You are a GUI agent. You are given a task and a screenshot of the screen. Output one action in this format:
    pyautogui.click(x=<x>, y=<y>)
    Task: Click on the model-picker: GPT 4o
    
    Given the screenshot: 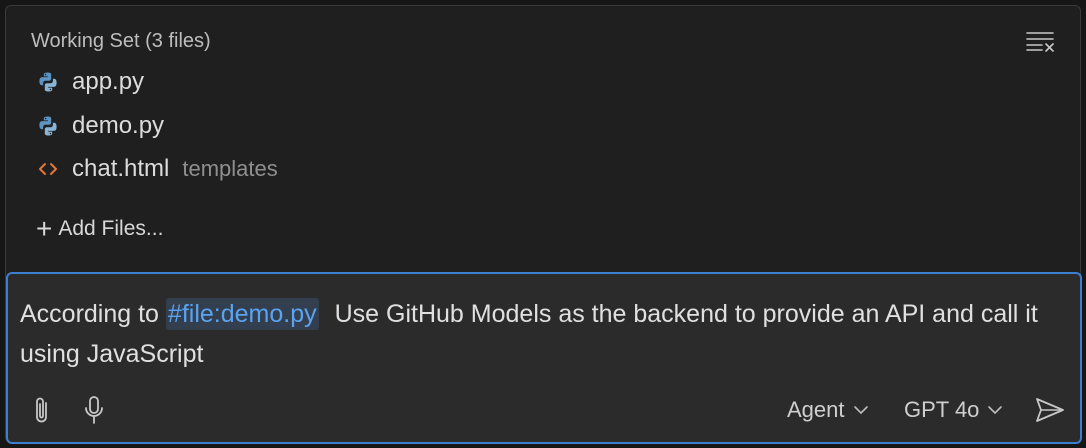 What is the action you would take?
    pyautogui.click(x=953, y=410)
    